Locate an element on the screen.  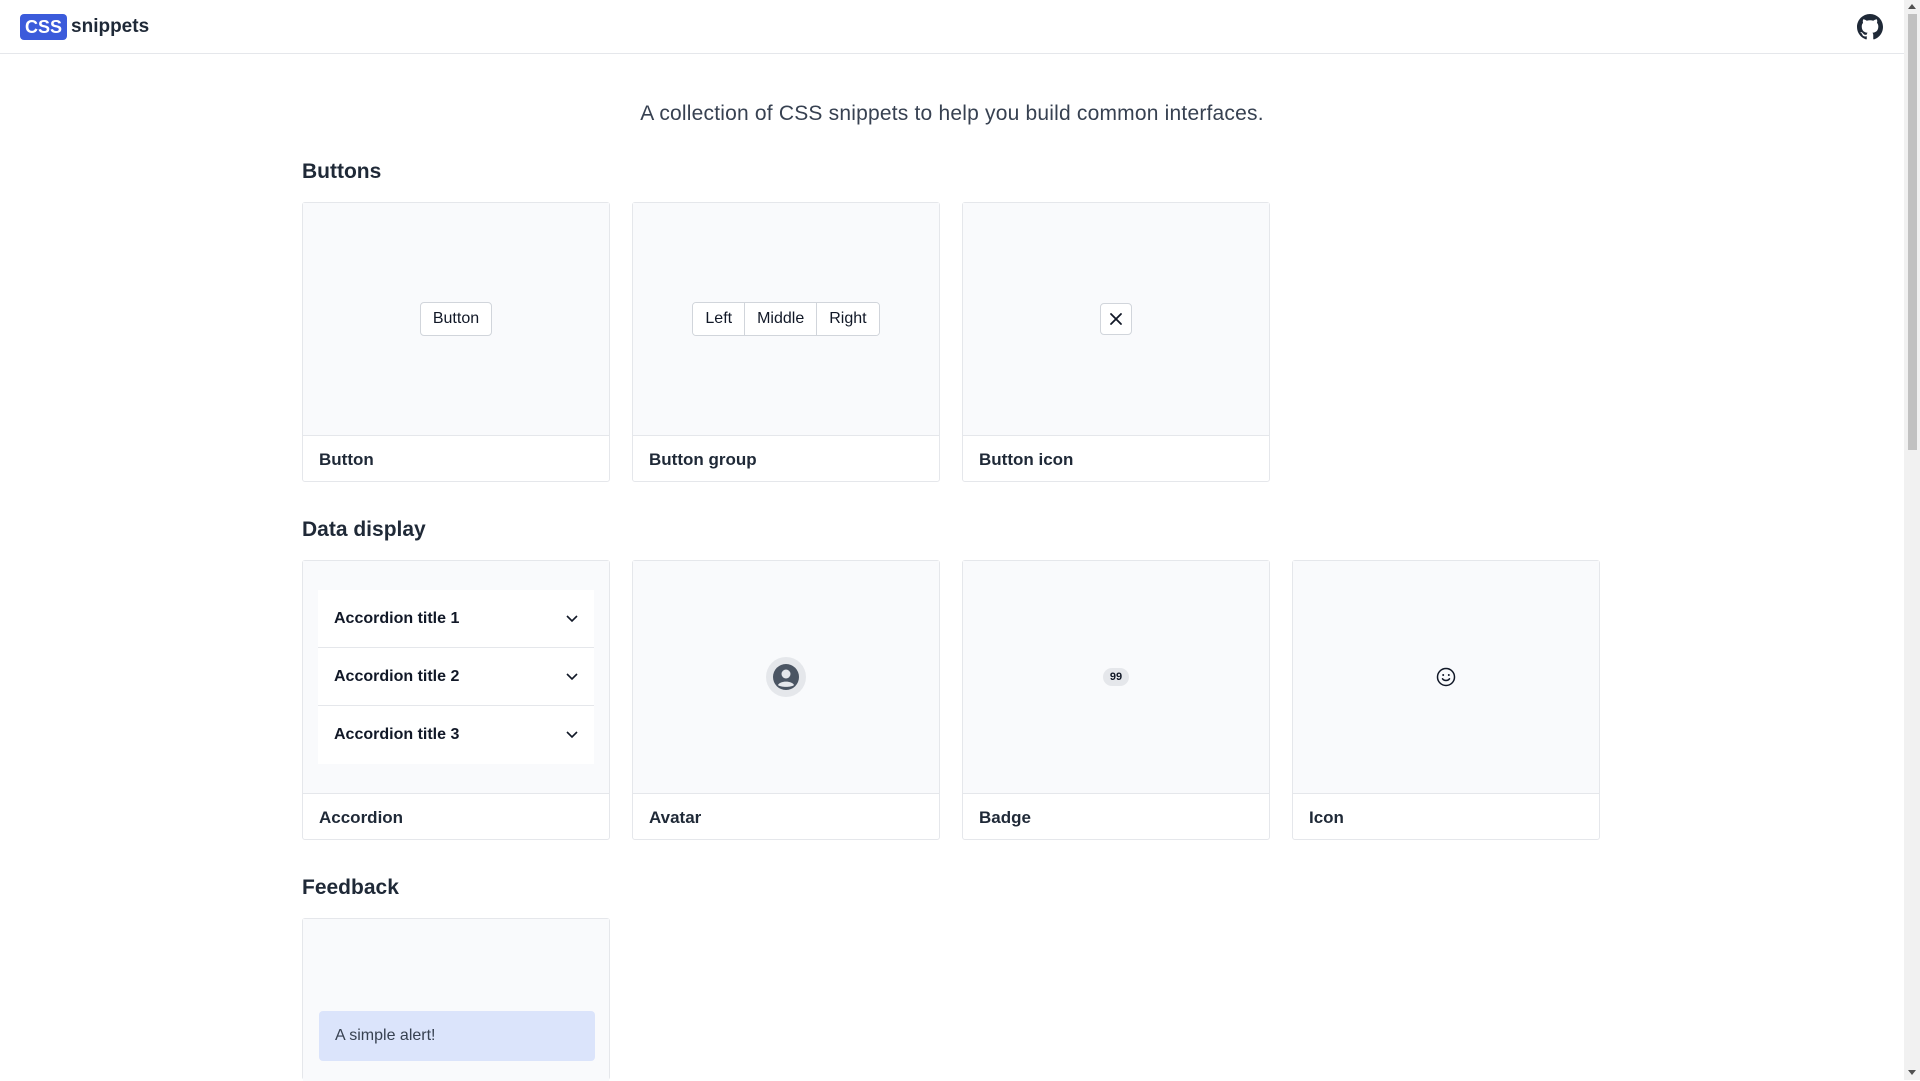
accordion-item: Accordion title 1 is located at coordinates (456, 619).